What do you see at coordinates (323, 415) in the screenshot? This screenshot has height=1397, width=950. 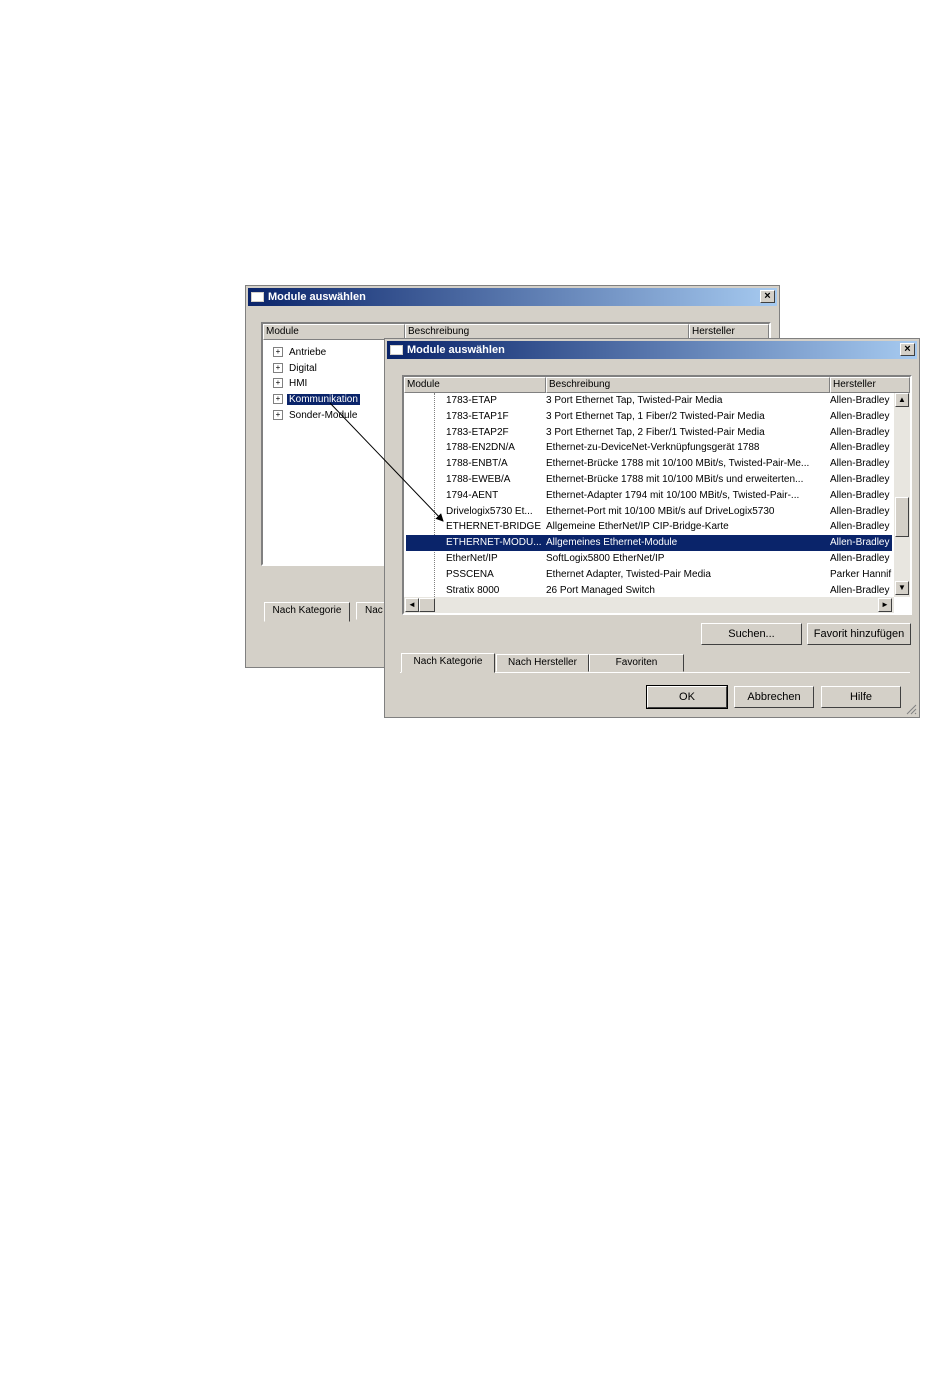 I see `tree-item-label: Sonder-Module` at bounding box center [323, 415].